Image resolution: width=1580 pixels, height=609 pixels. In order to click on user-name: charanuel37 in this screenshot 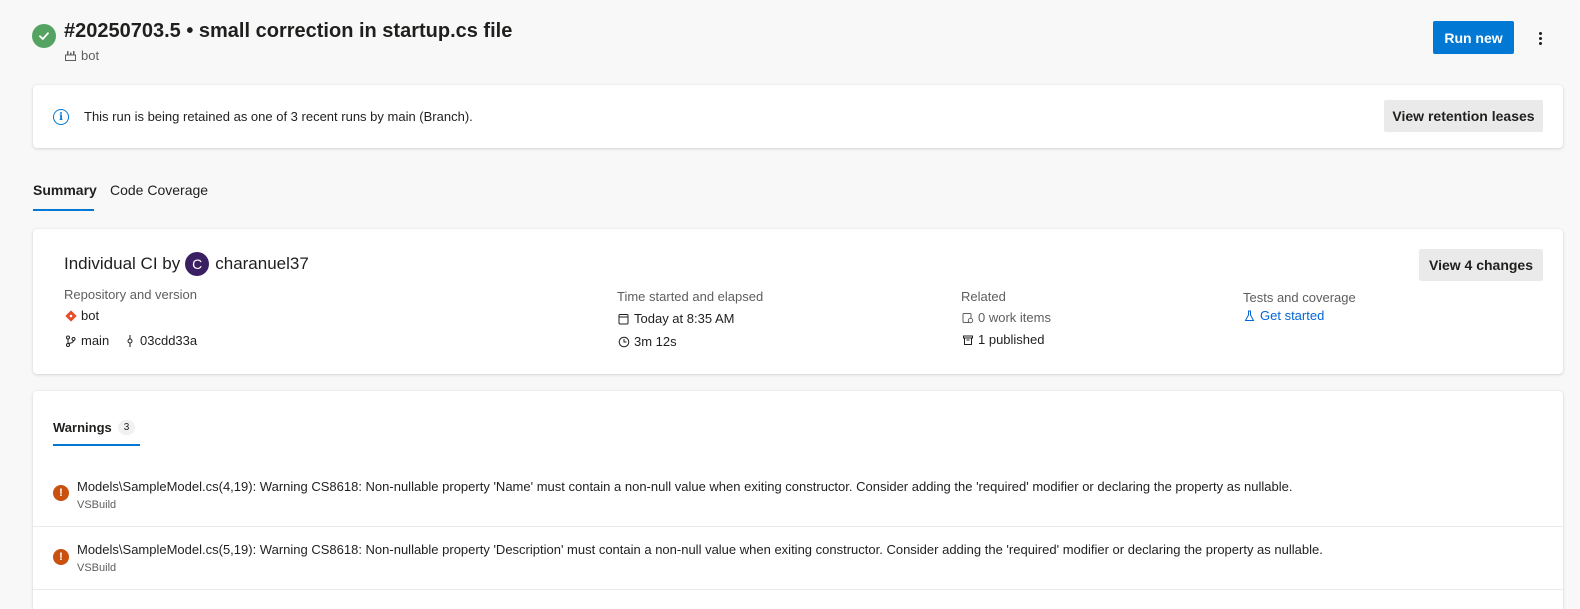, I will do `click(262, 264)`.